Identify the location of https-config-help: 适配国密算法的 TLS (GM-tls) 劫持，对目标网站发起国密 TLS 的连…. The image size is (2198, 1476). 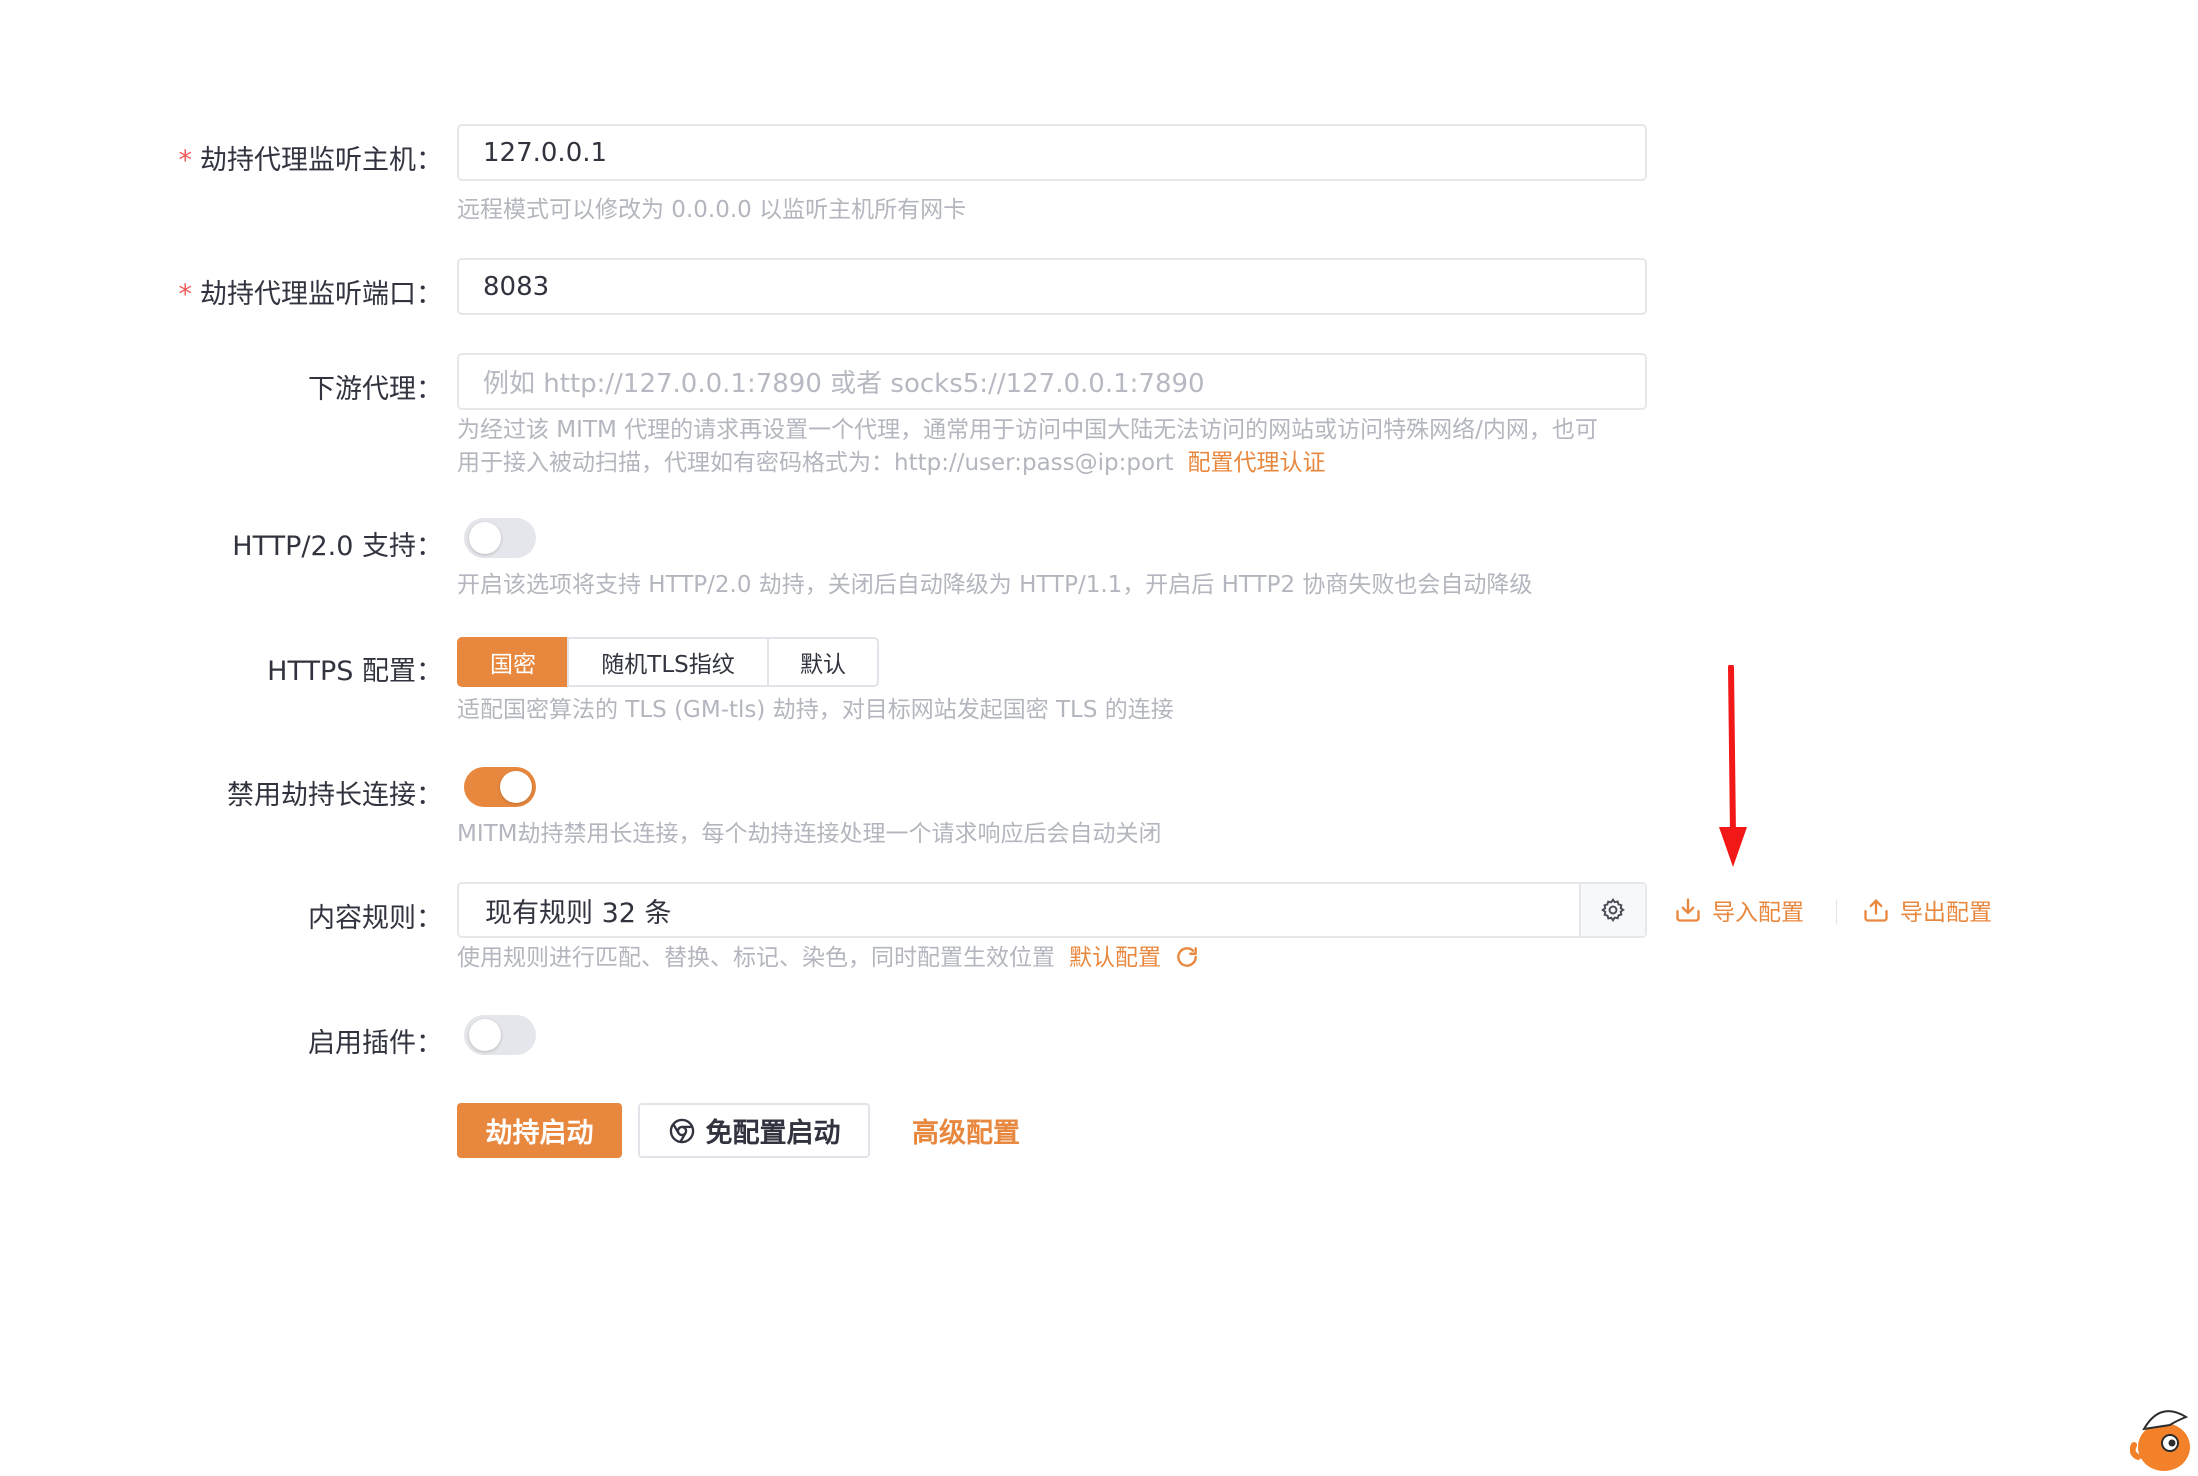
(815, 710).